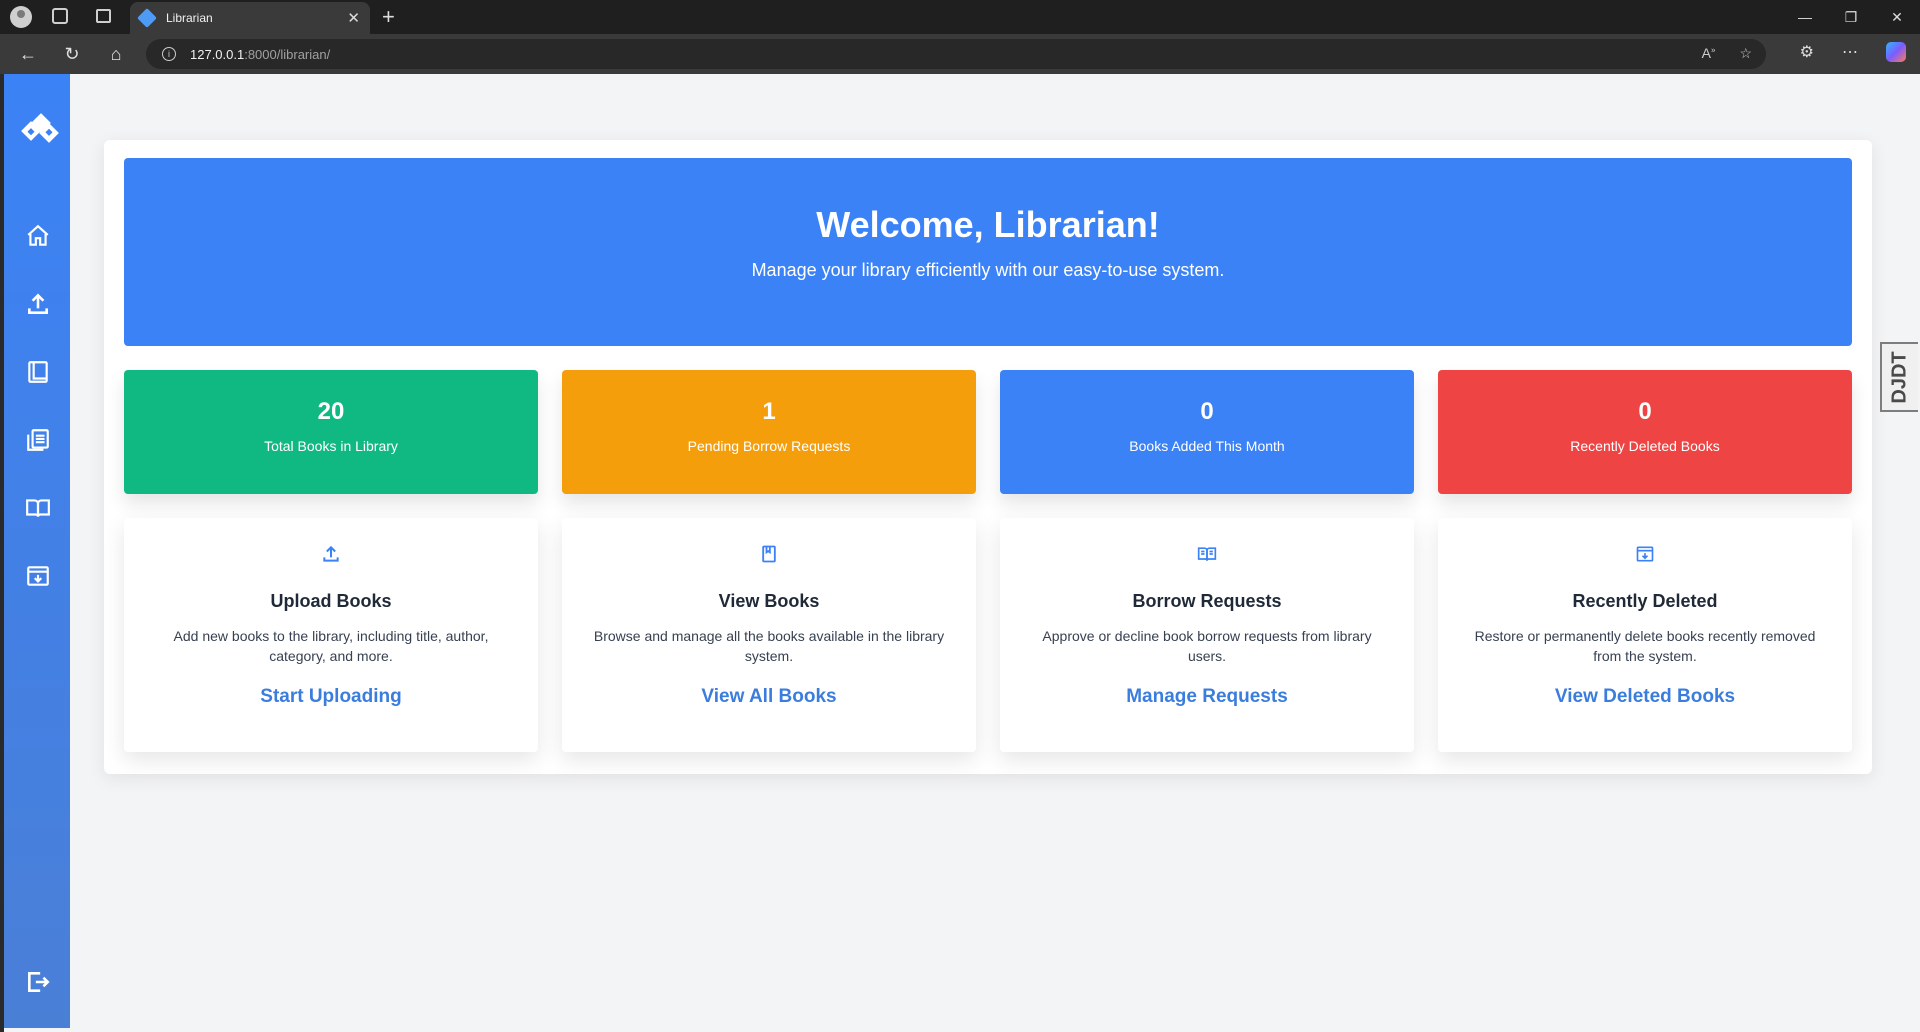  Describe the element at coordinates (331, 601) in the screenshot. I see `feature-title: Upload Books` at that location.